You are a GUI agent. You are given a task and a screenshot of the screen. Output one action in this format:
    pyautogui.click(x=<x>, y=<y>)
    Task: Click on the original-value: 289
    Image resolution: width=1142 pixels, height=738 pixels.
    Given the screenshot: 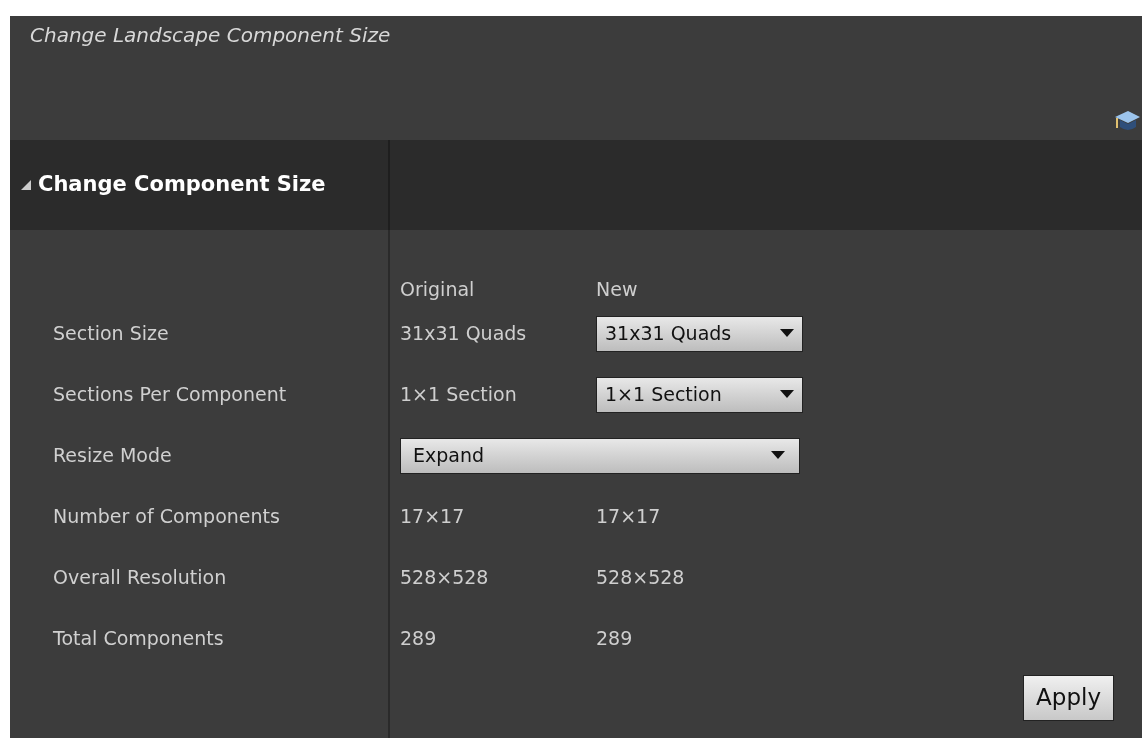 What is the action you would take?
    pyautogui.click(x=419, y=639)
    